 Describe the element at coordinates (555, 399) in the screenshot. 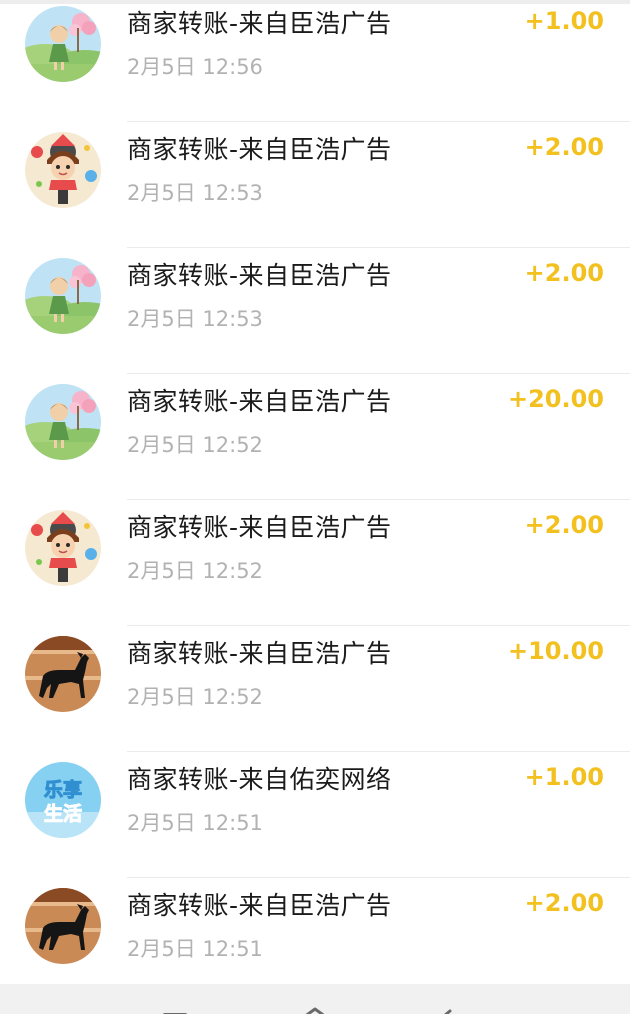

I see `transaction-amount: +20.00` at that location.